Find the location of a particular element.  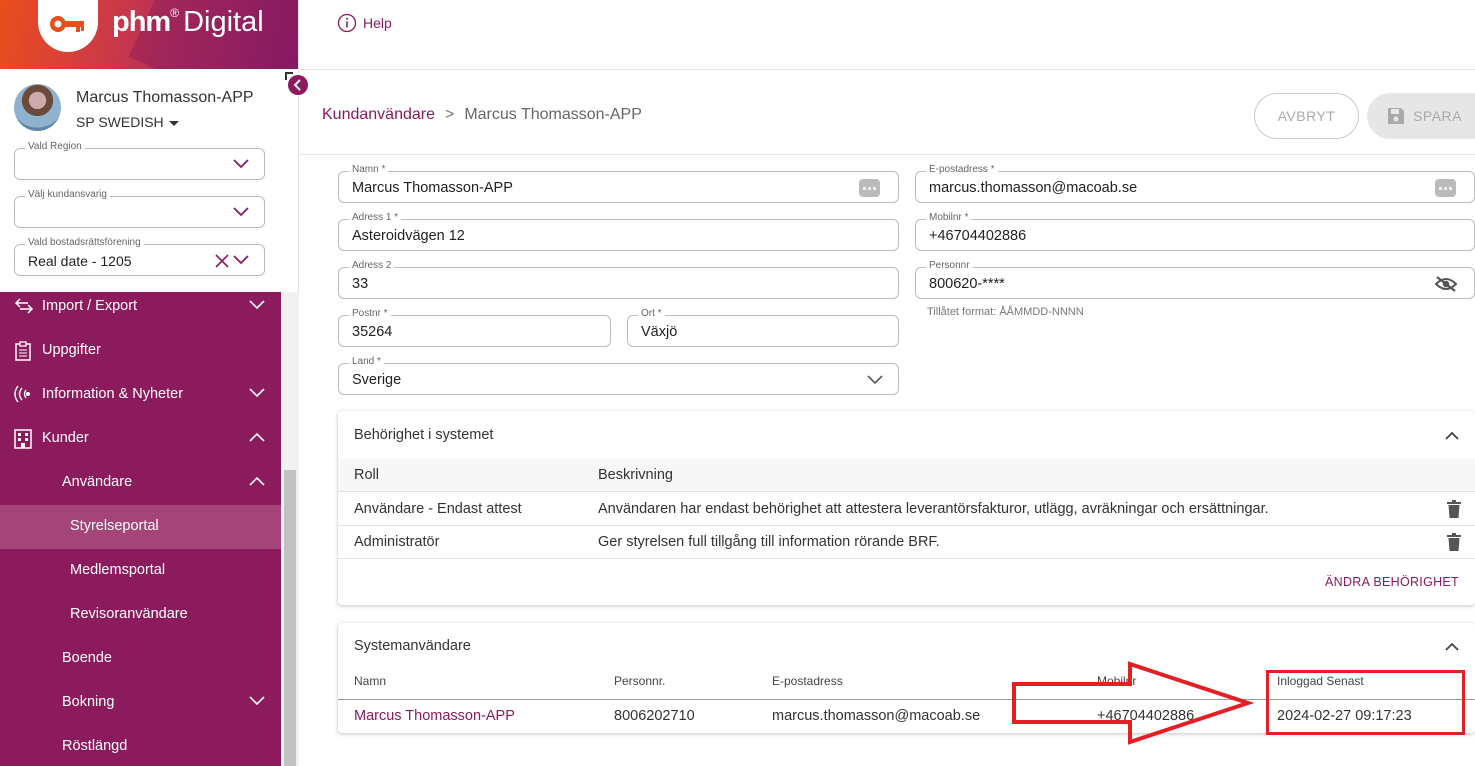

permissions-table-header: Roll Beskrivning is located at coordinates (906, 475).